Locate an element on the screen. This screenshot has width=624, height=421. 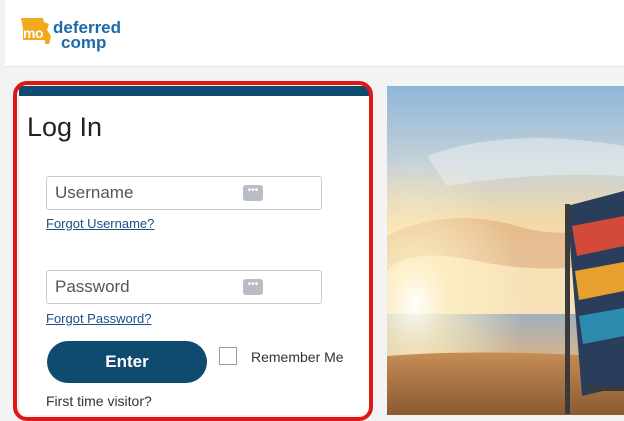
login-card-top-bar is located at coordinates (194, 91).